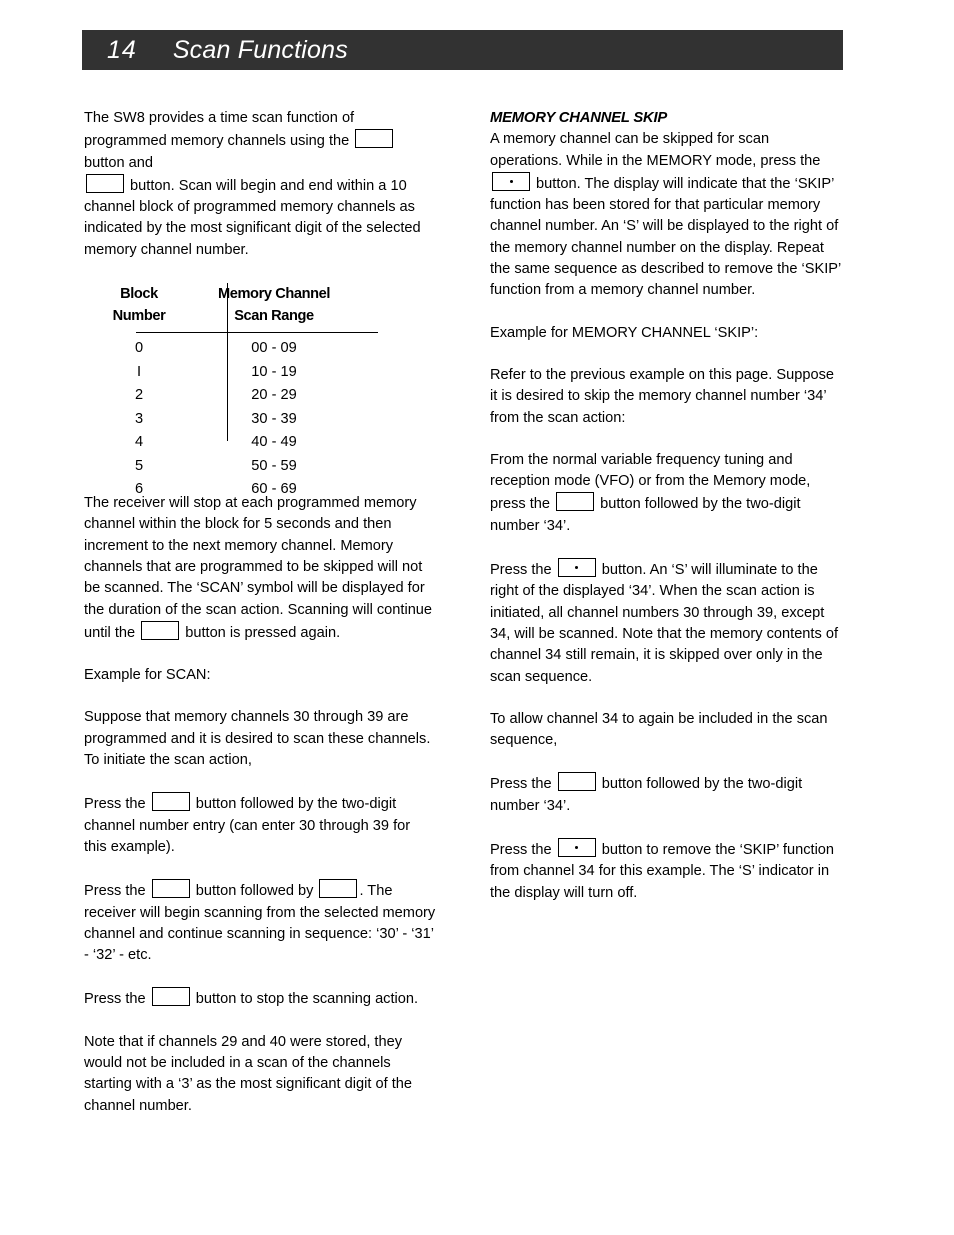  I want to click on press-remove-part1: Press the, so click(523, 850).